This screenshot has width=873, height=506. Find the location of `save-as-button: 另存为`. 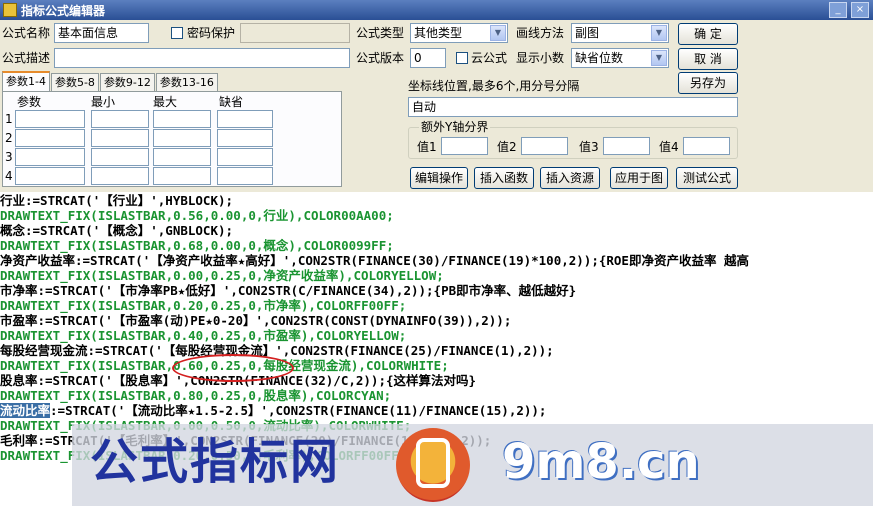

save-as-button: 另存为 is located at coordinates (708, 83).